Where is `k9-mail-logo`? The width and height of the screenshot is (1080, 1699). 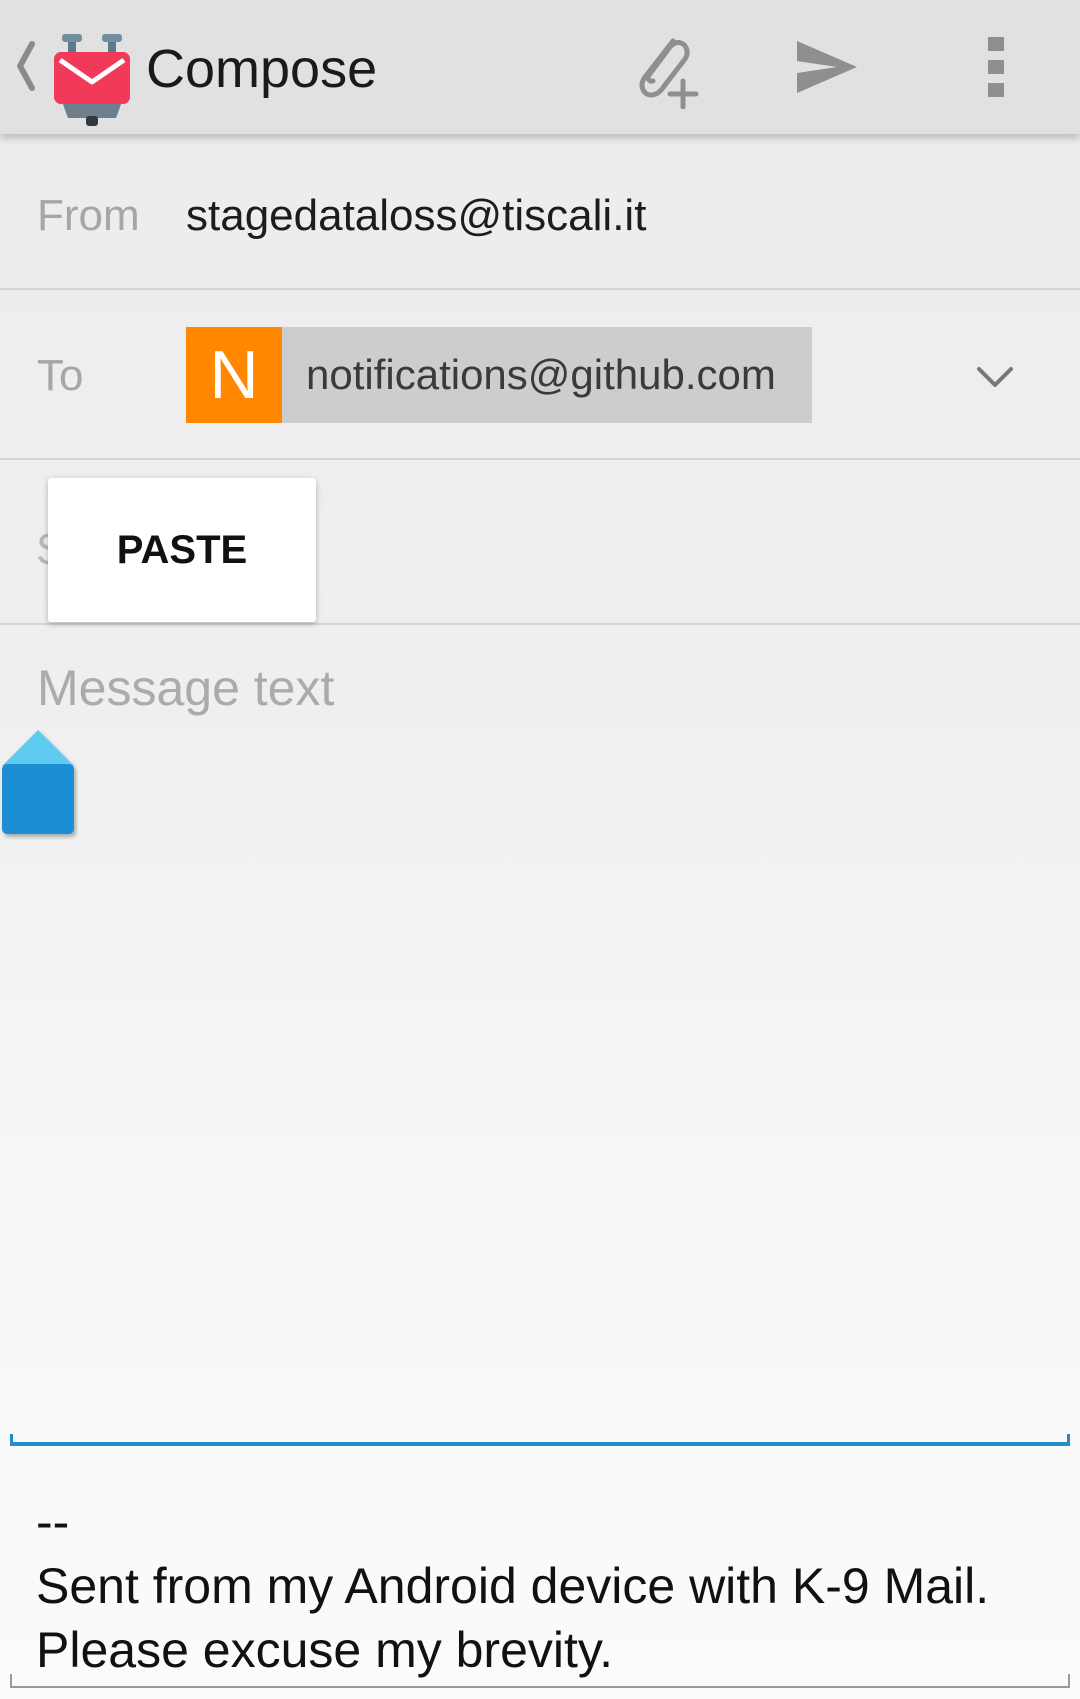 k9-mail-logo is located at coordinates (92, 80).